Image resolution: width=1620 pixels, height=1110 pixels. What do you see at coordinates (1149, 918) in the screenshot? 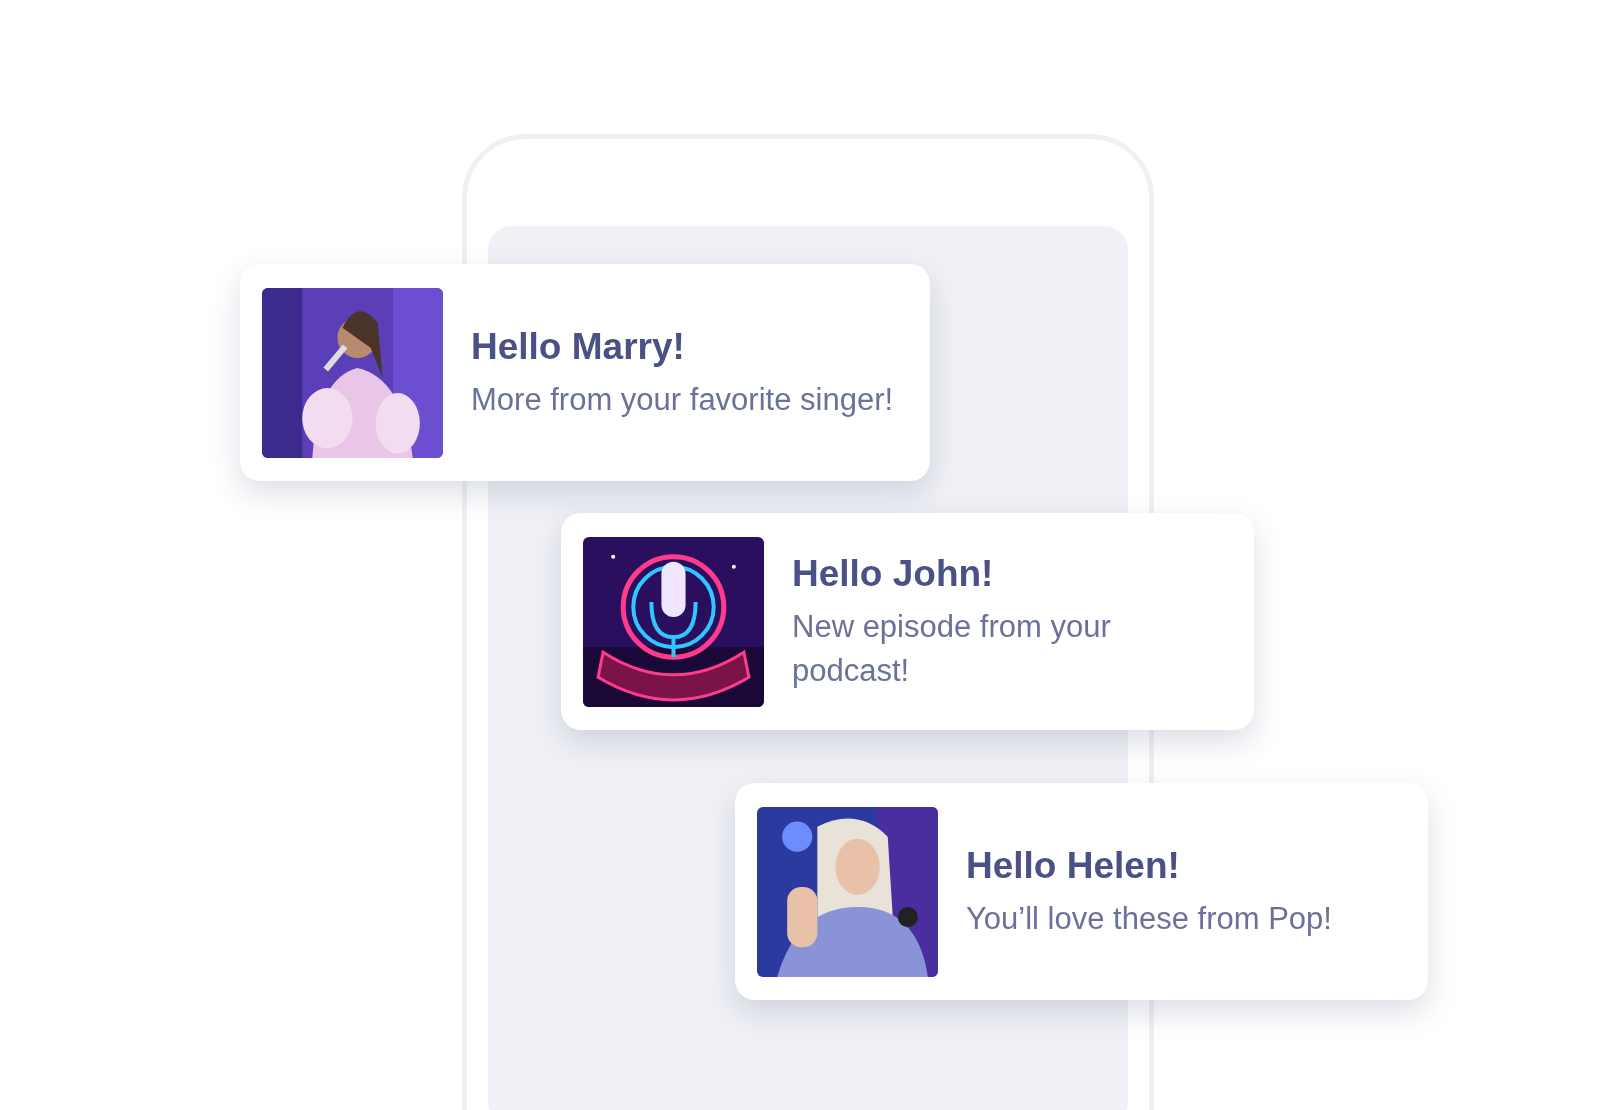
I see `notification-message: You’ll love these from Pop!` at bounding box center [1149, 918].